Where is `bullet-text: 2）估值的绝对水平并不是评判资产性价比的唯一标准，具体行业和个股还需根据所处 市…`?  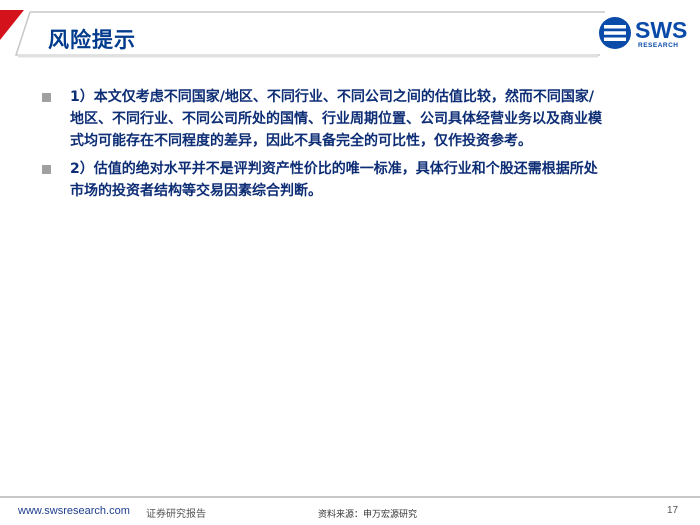 bullet-text: 2）估值的绝对水平并不是评判资产性价比的唯一标准，具体行业和个股还需根据所处 市… is located at coordinates (334, 180).